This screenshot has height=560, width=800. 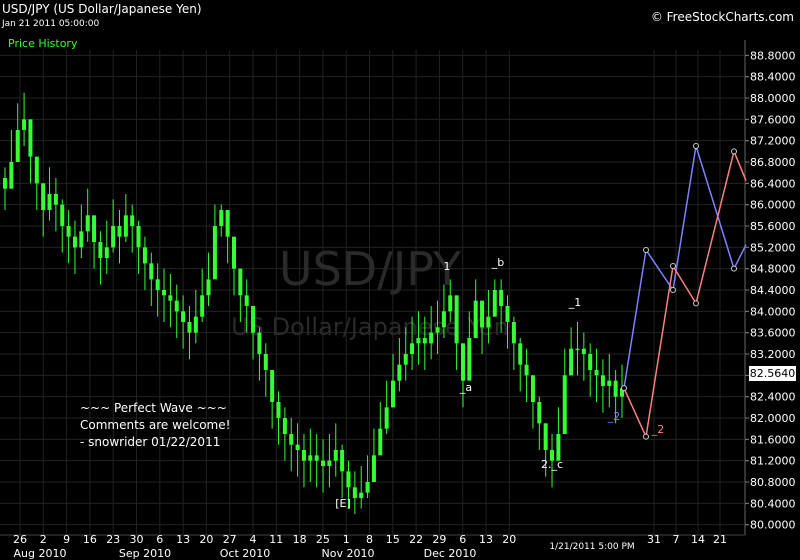 What do you see at coordinates (773, 311) in the screenshot?
I see `y-tick-label: 84.0000` at bounding box center [773, 311].